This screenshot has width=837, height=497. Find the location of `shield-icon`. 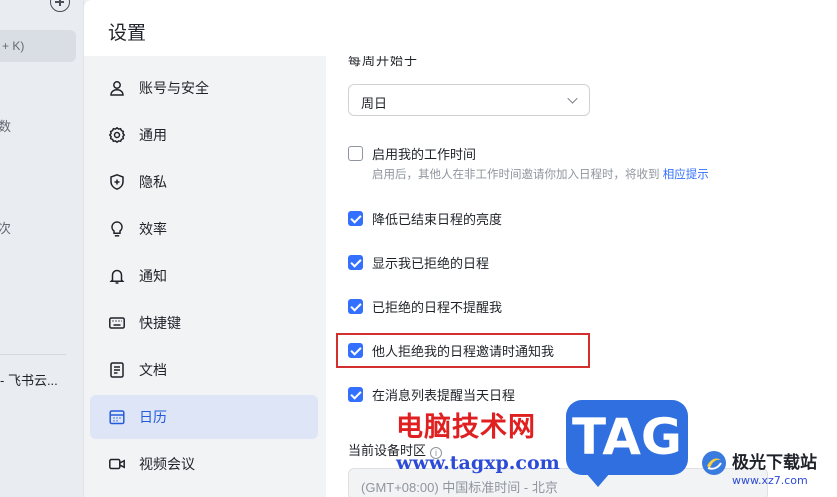

shield-icon is located at coordinates (117, 182).